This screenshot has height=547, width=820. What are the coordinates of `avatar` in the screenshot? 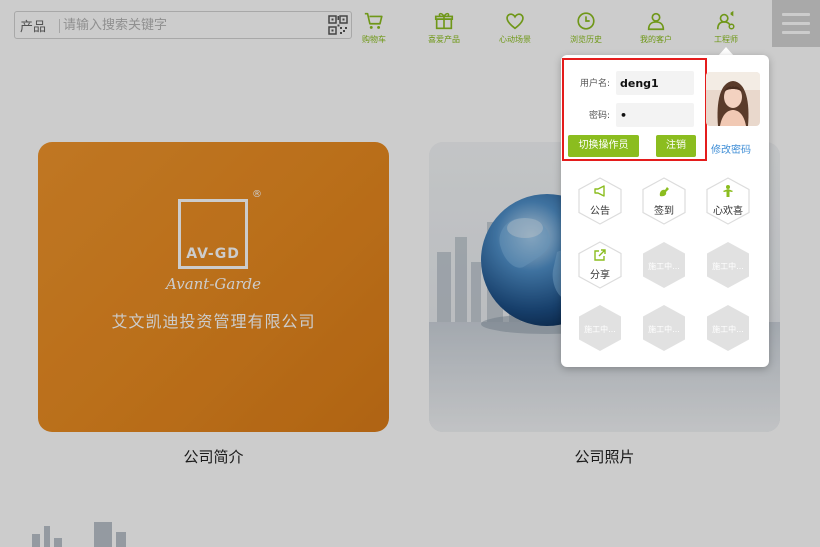 It's located at (733, 99).